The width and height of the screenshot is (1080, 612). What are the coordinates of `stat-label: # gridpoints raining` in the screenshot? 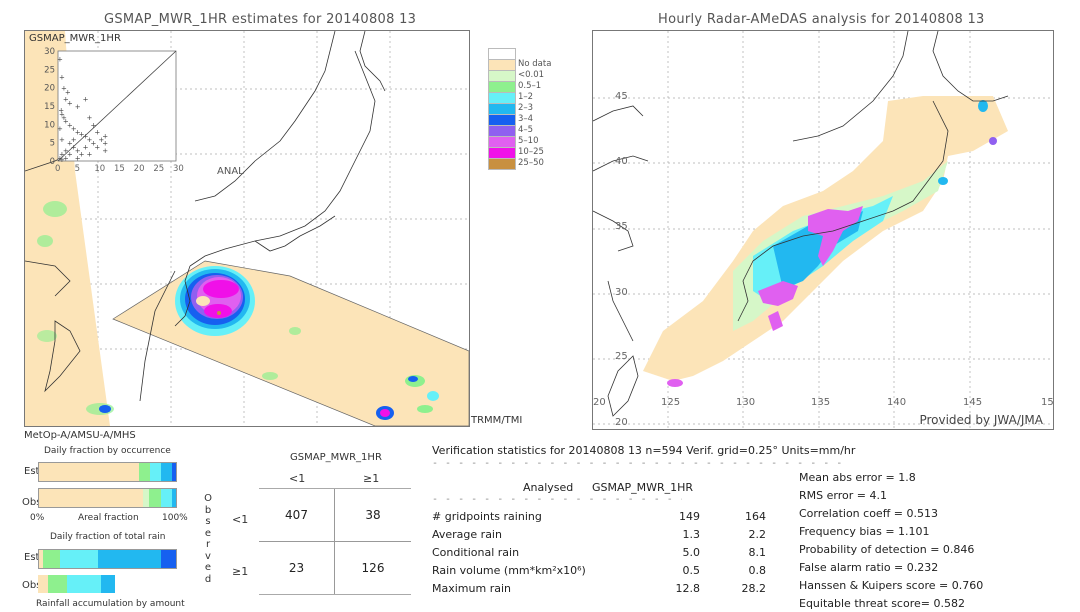 It's located at (487, 516).